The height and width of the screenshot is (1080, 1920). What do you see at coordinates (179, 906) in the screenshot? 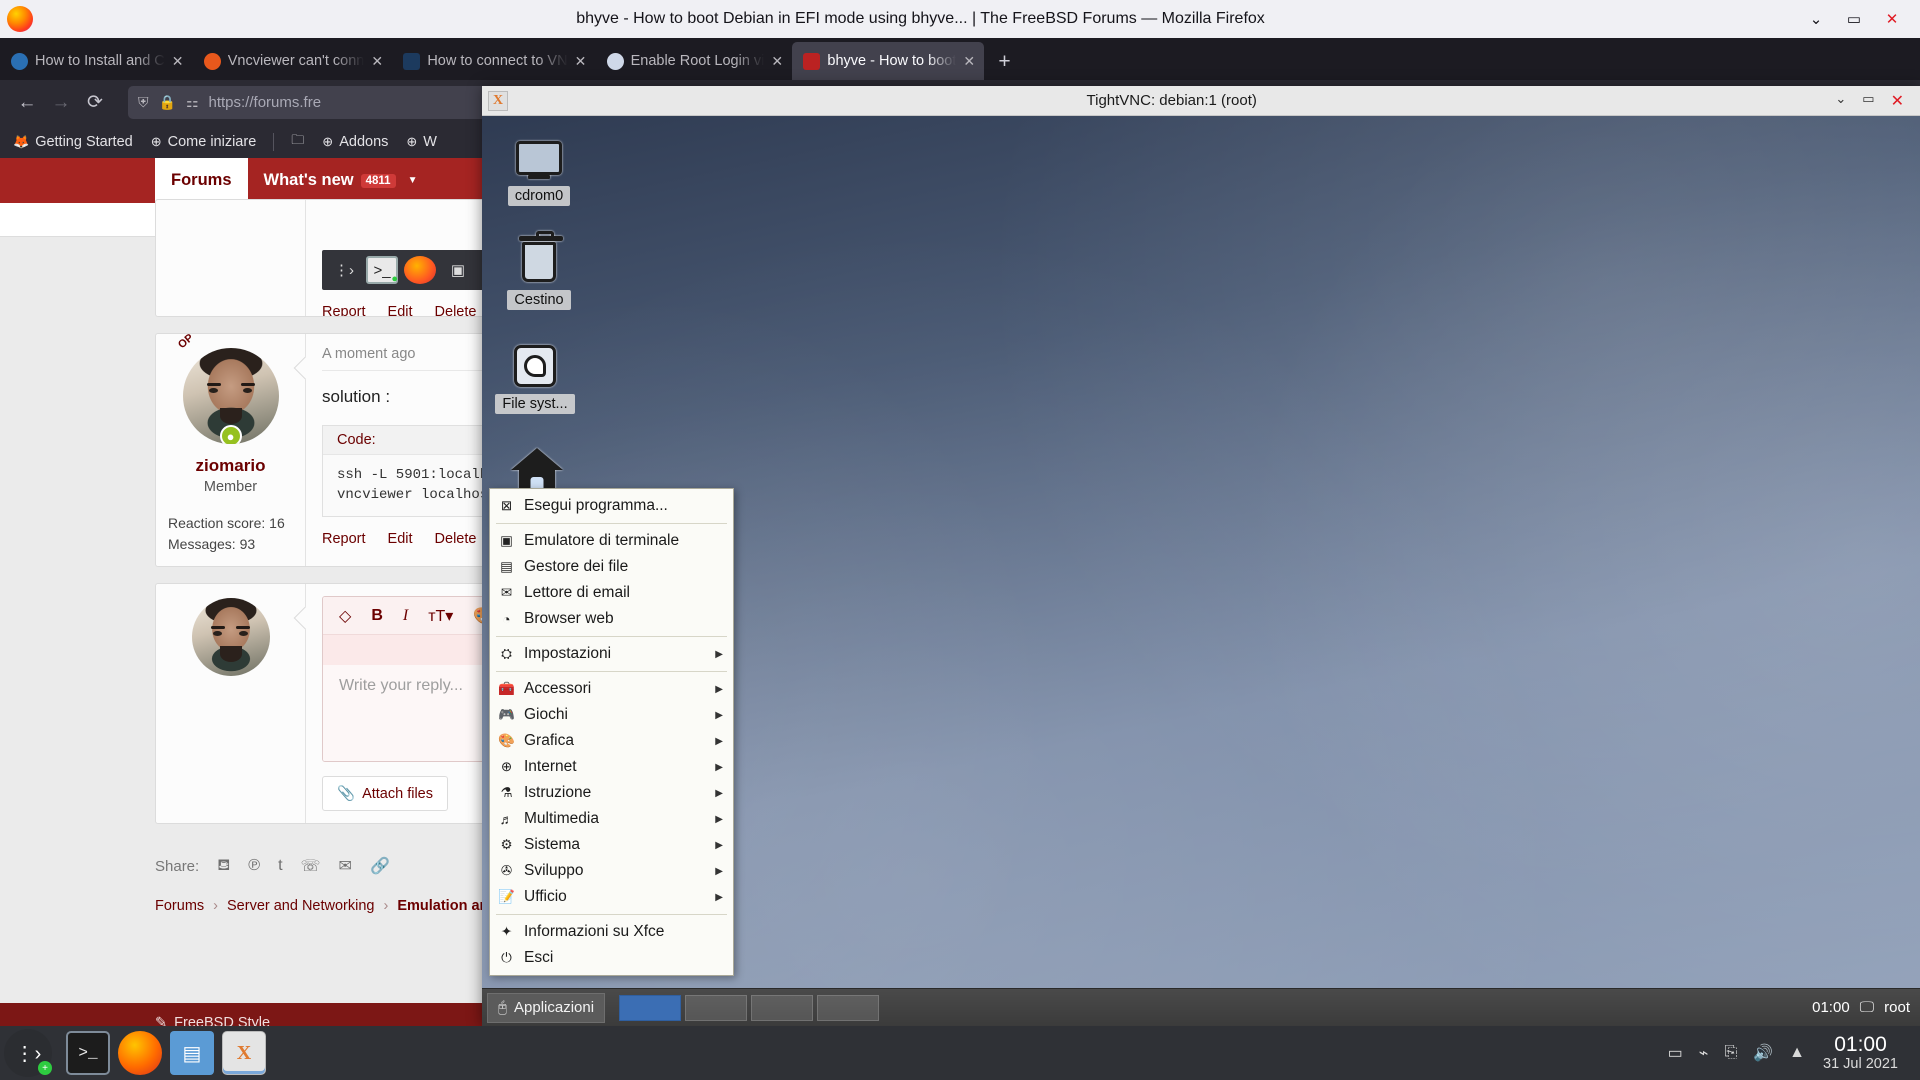
I see `breadcrumb-forums: Forums` at bounding box center [179, 906].